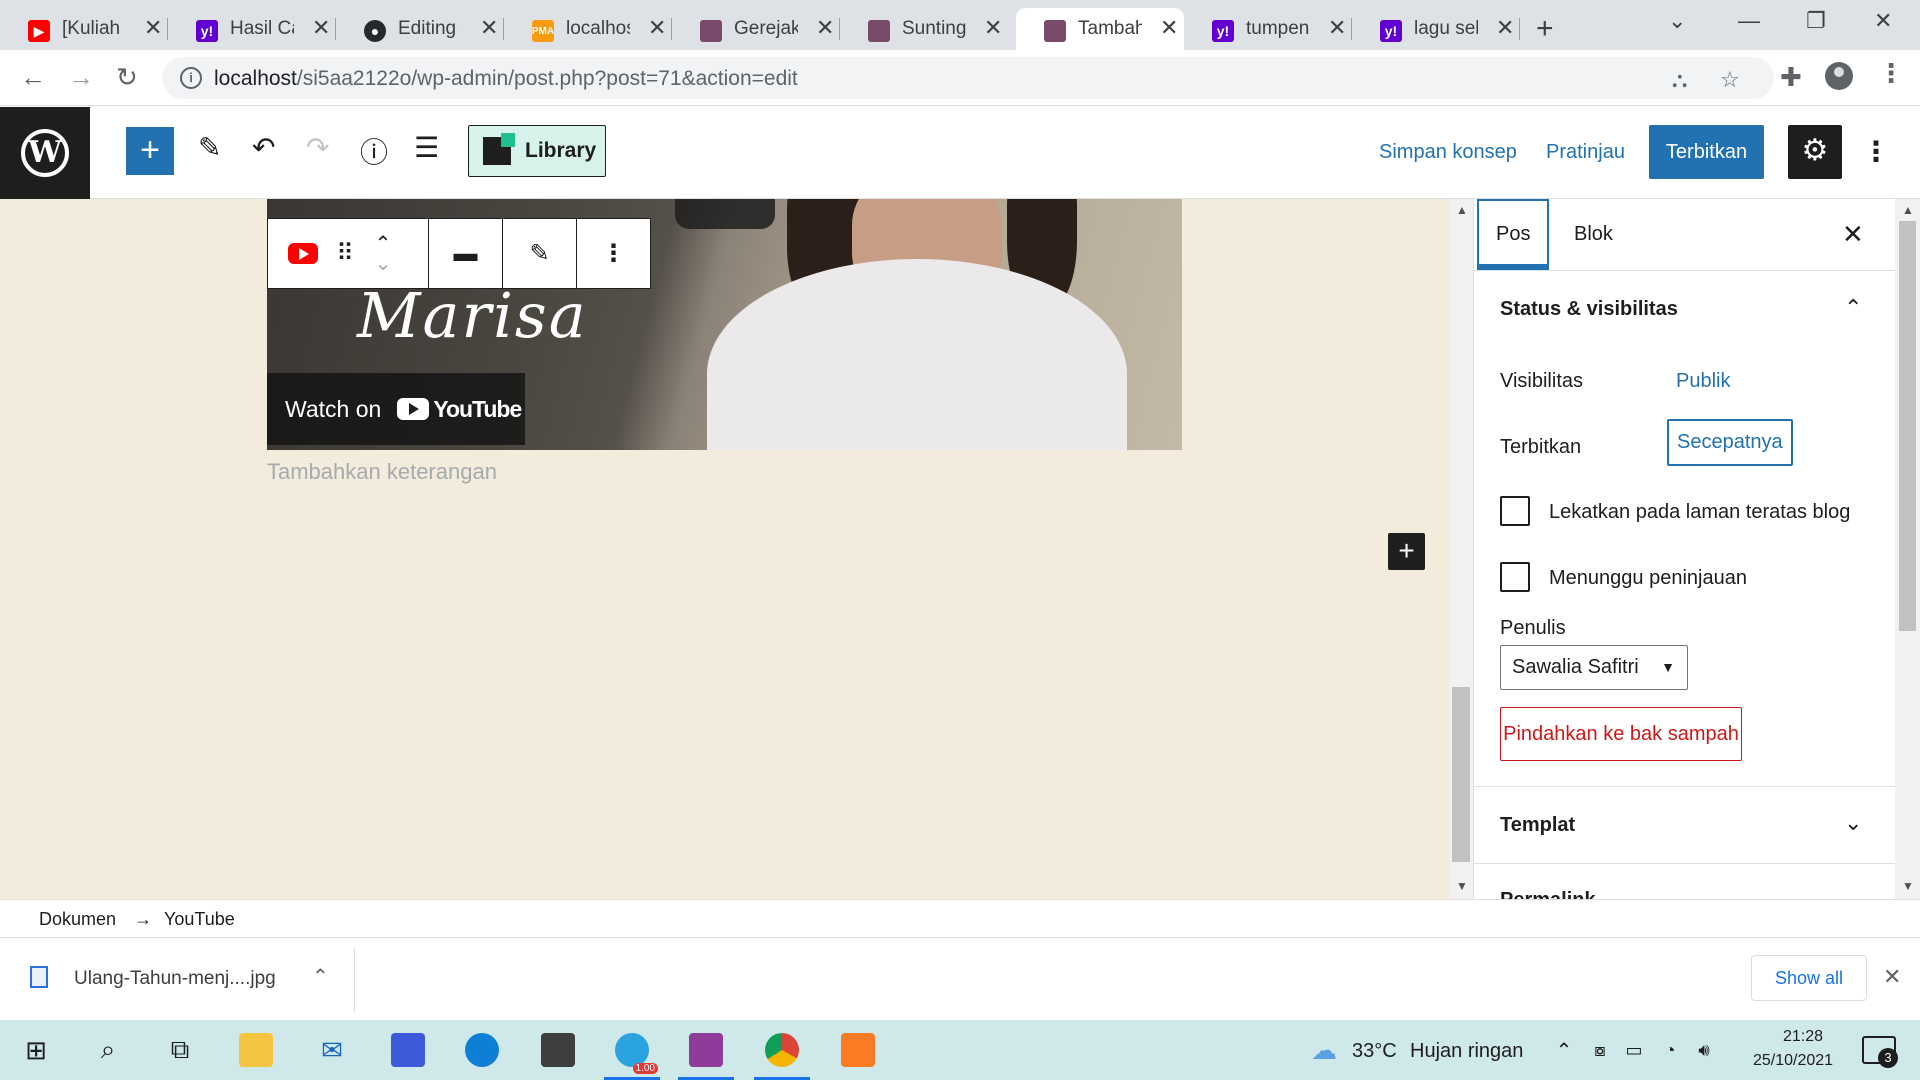 The image size is (1920, 1080). What do you see at coordinates (1908, 886) in the screenshot?
I see `scroll-down-icon: ▼` at bounding box center [1908, 886].